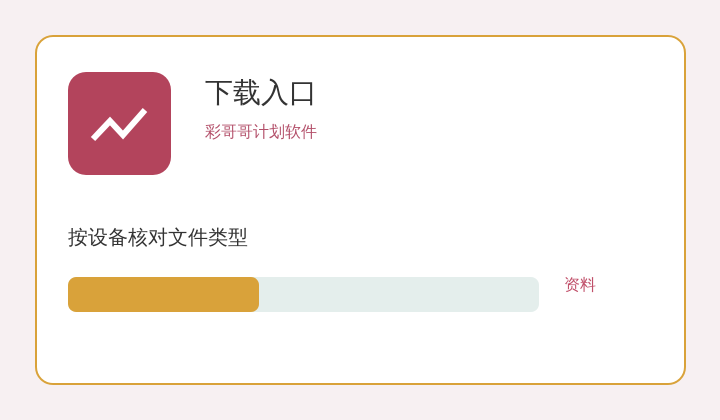 The height and width of the screenshot is (420, 720). I want to click on description: 按设备核对文件类型, so click(158, 237).